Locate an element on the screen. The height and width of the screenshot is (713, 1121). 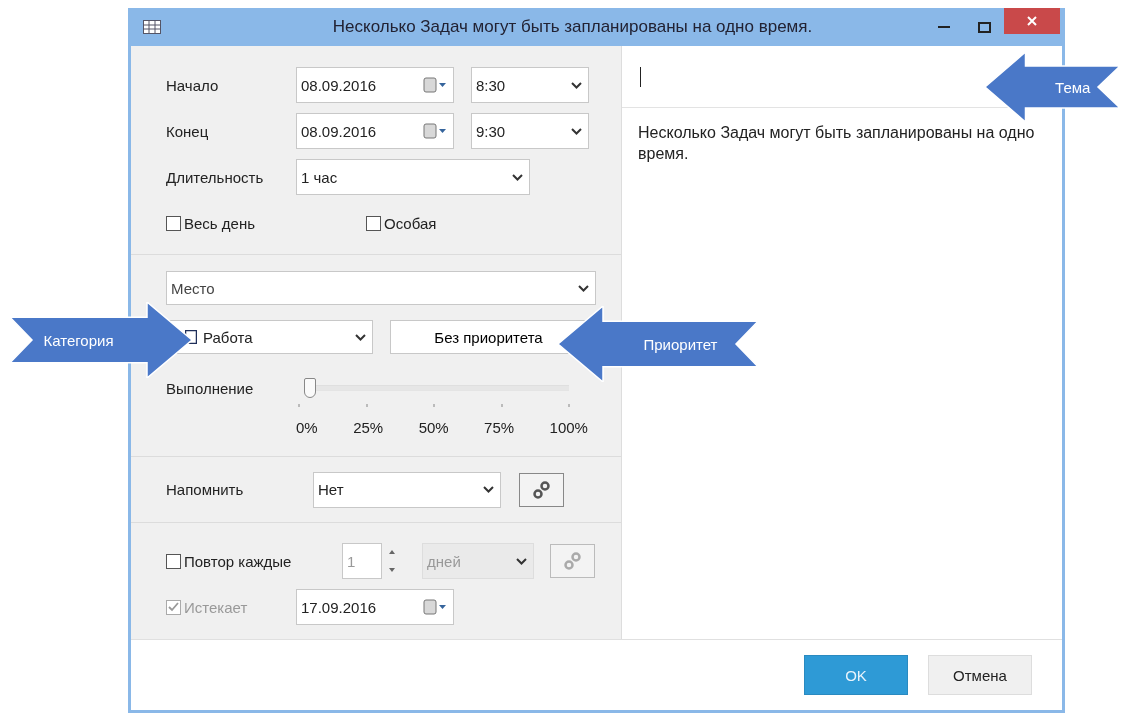
close-icon is located at coordinates (1032, 21).